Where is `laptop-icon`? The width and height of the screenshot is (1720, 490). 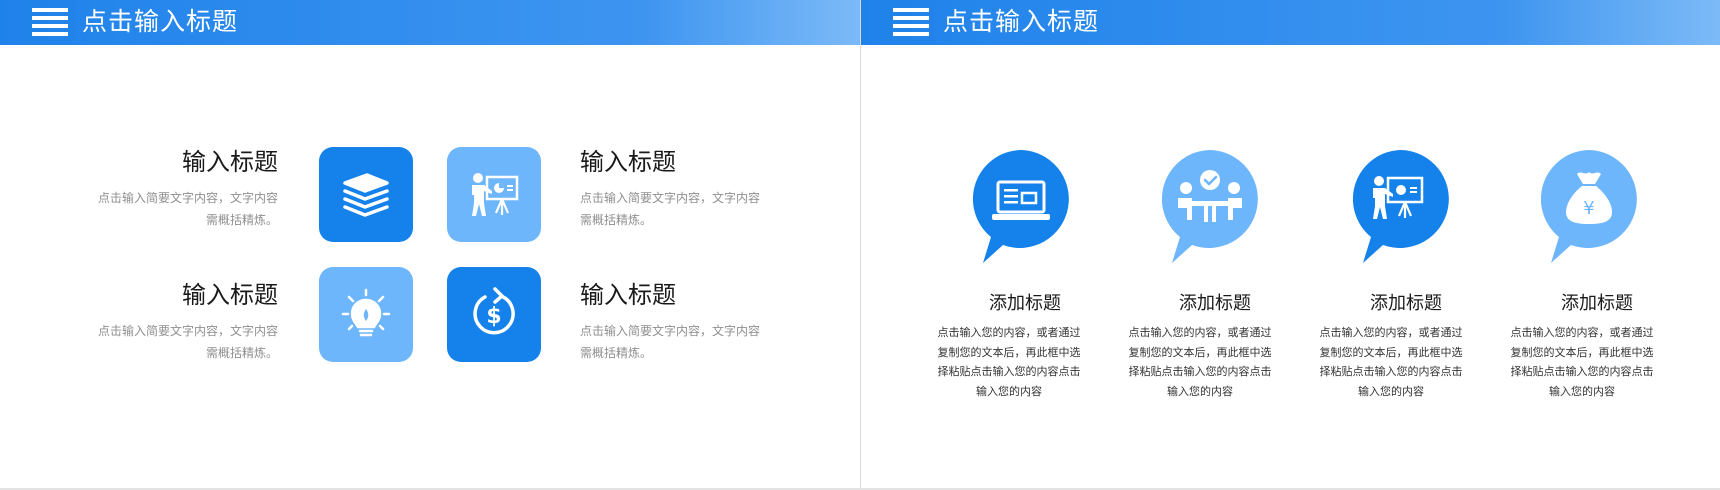
laptop-icon is located at coordinates (1020, 206).